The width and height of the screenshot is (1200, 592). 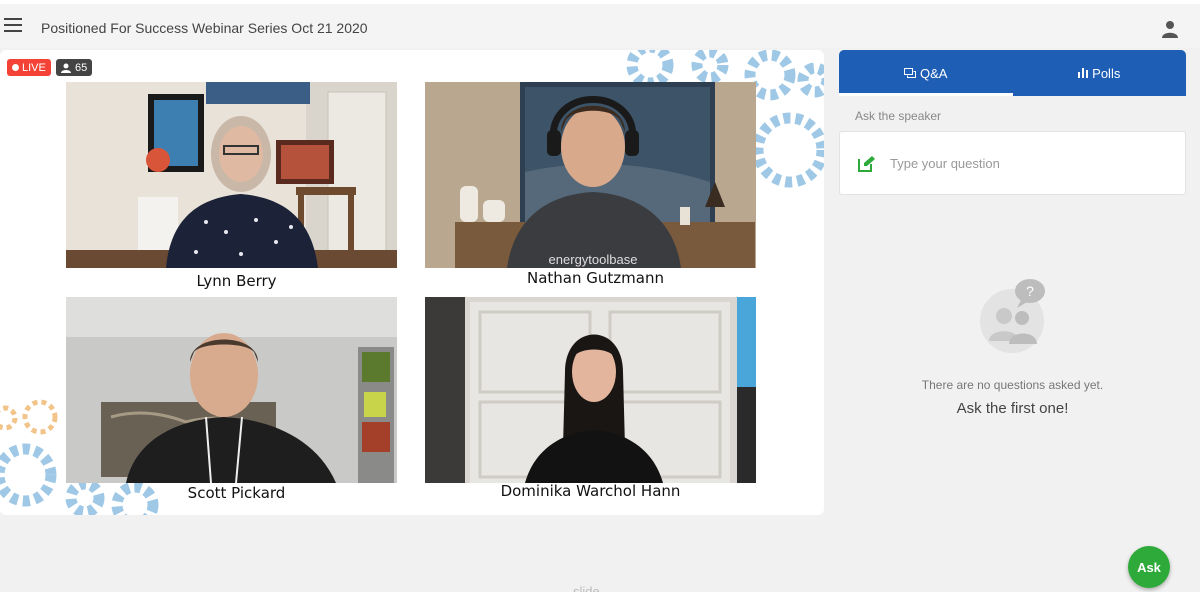 What do you see at coordinates (593, 259) in the screenshot?
I see `shirt-logo-text: energytoolbase` at bounding box center [593, 259].